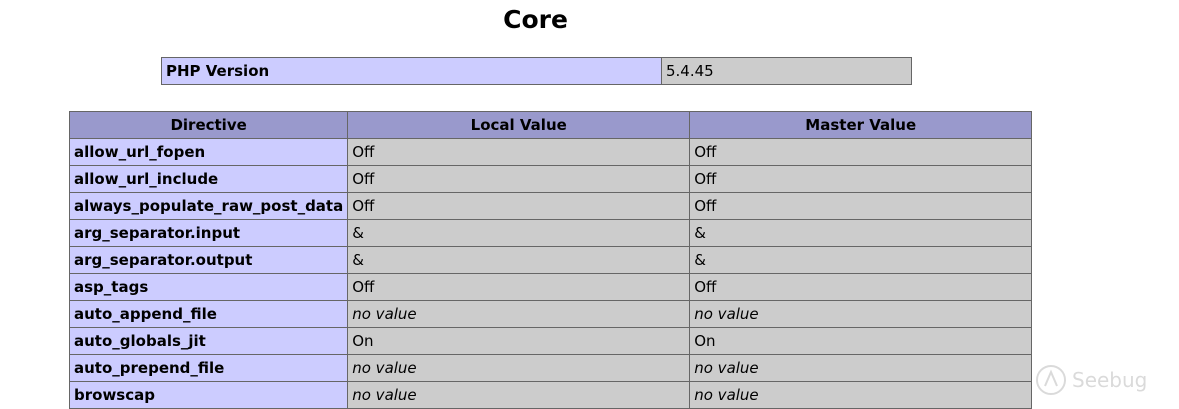 This screenshot has width=1179, height=409. What do you see at coordinates (208, 125) in the screenshot?
I see `header-directive: Directive` at bounding box center [208, 125].